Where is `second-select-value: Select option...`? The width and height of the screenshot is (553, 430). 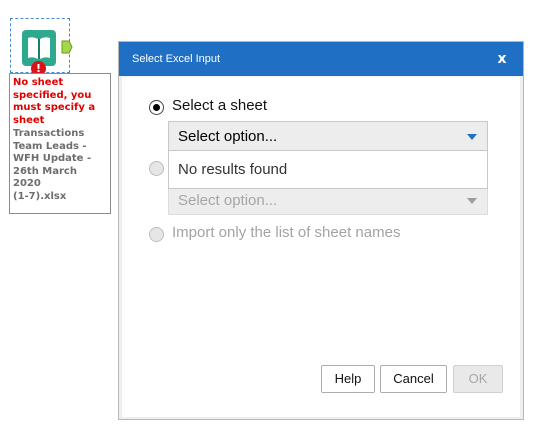
second-select-value: Select option... is located at coordinates (228, 200).